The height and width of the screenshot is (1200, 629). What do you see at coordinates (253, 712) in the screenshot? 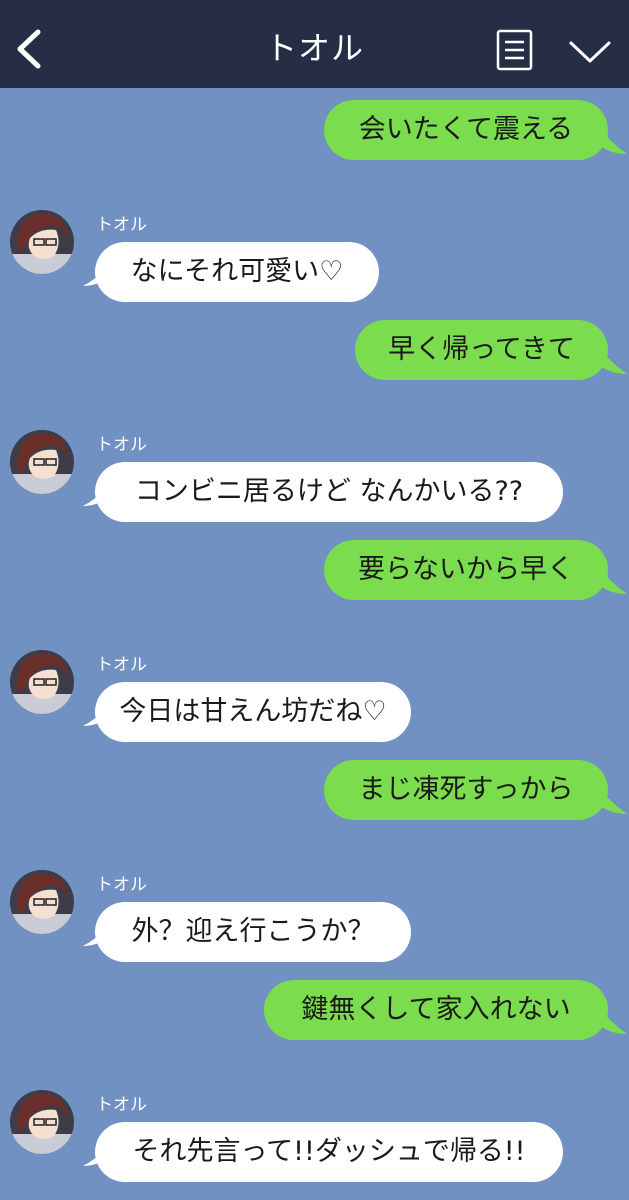
I see `message-bubble: 今日は甘えん坊だね♡` at bounding box center [253, 712].